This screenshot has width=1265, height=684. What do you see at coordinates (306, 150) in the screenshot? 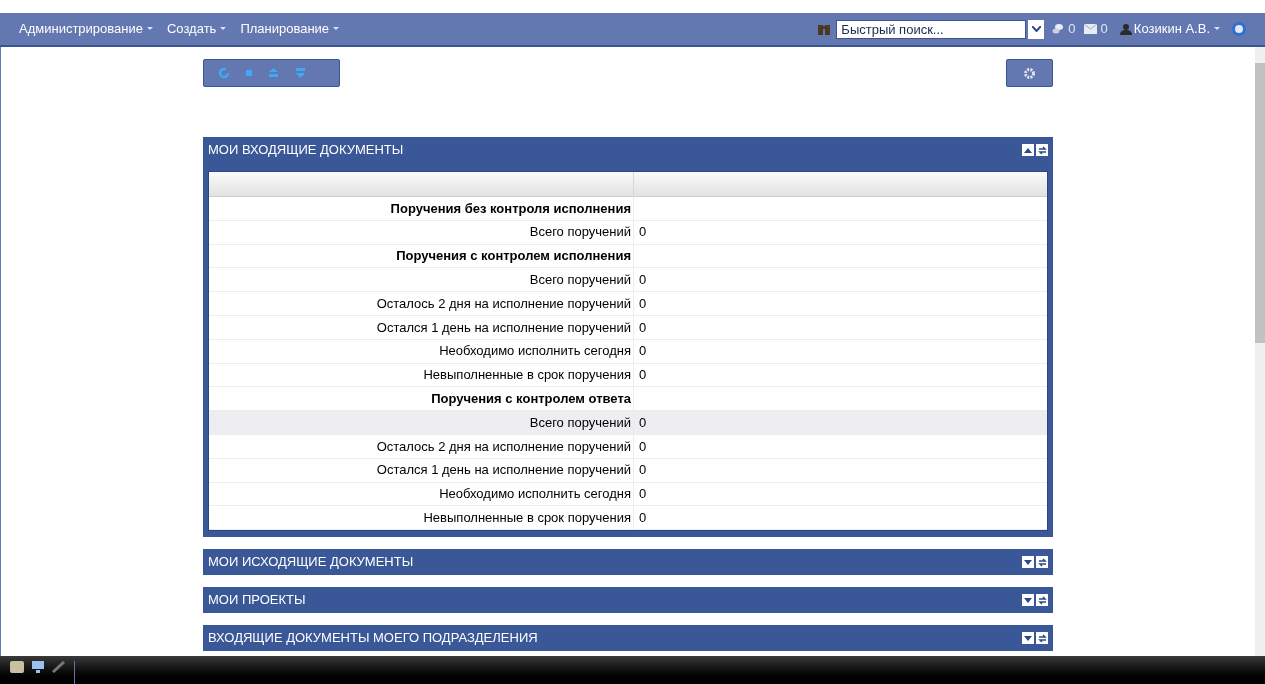
I see `panel-title: МОИ ВХОДЯЩИЕ ДОКУМЕНТЫ` at bounding box center [306, 150].